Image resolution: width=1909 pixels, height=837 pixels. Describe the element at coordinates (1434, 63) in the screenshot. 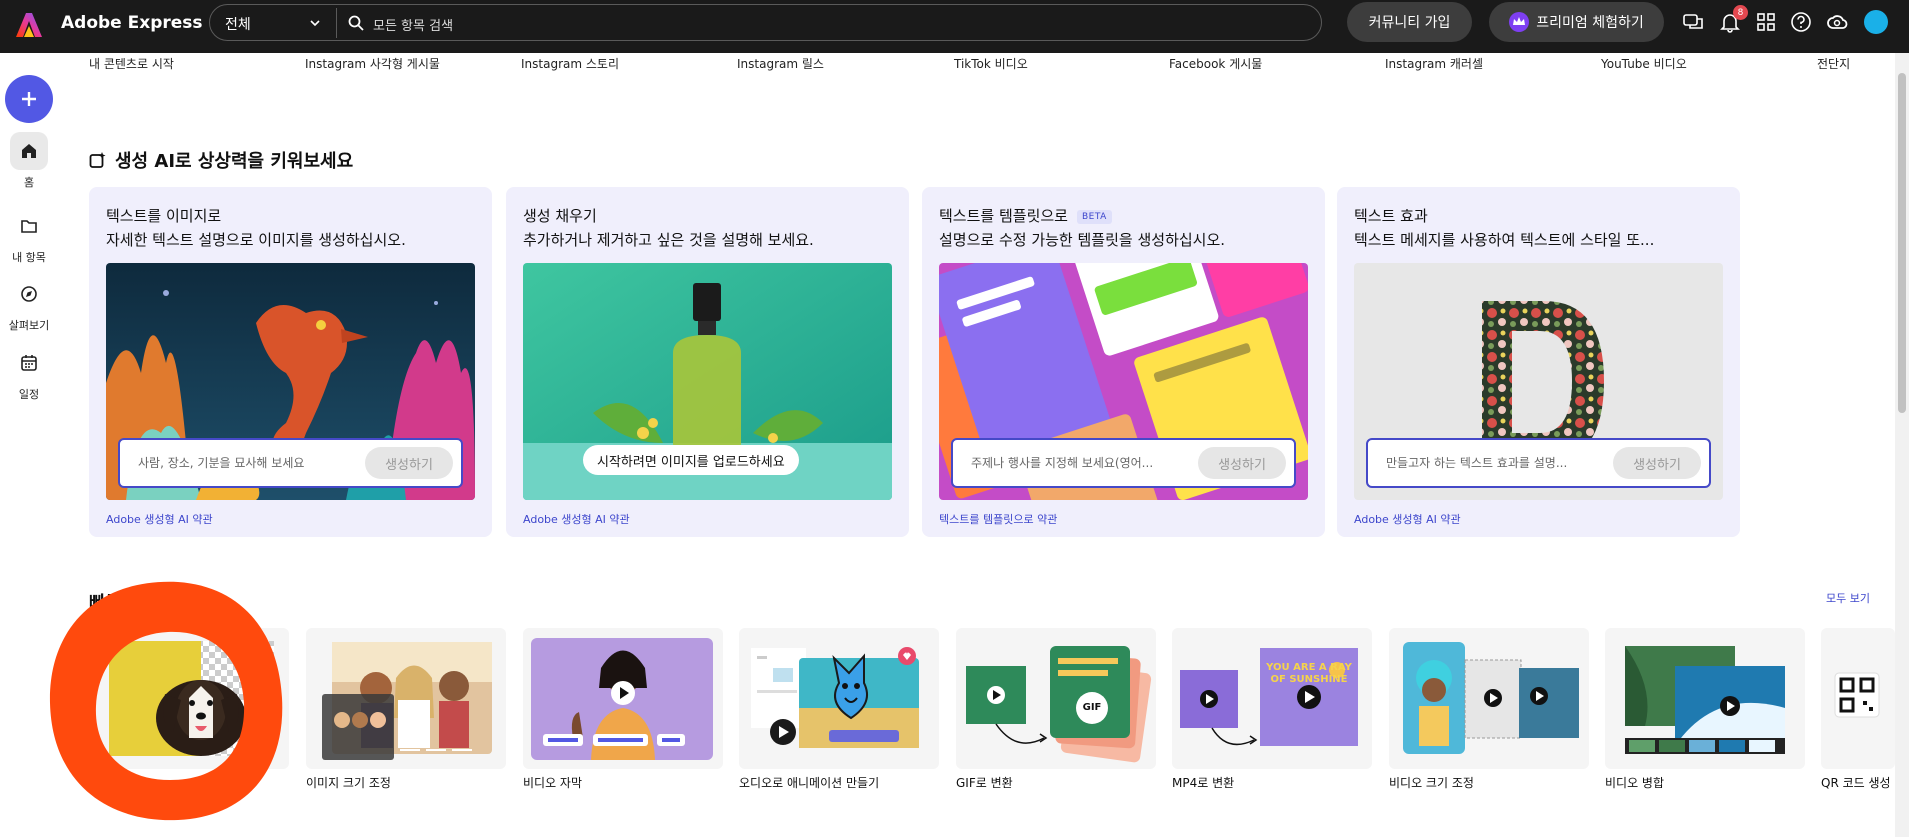

I see `template-category-link: Instagram 캐러셀` at that location.